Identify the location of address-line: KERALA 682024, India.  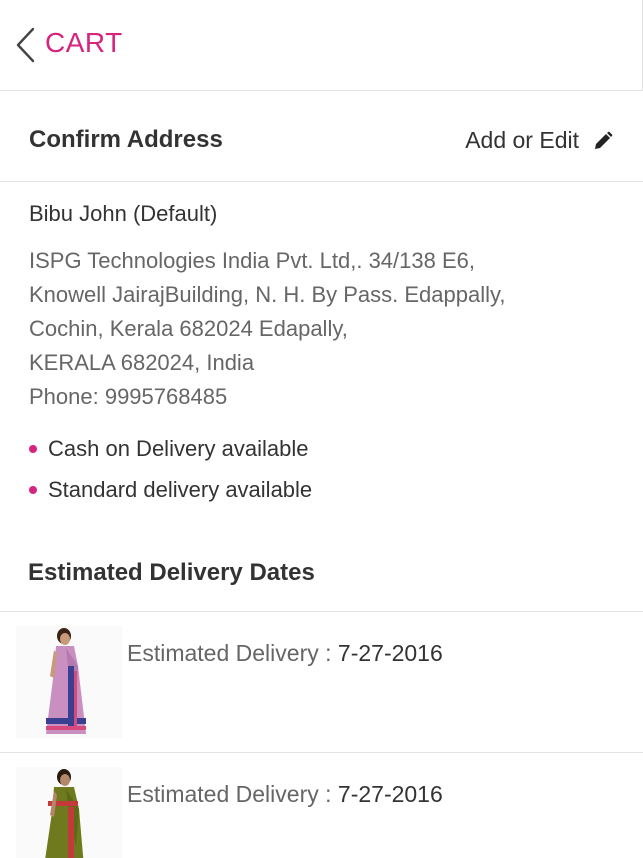
(142, 362).